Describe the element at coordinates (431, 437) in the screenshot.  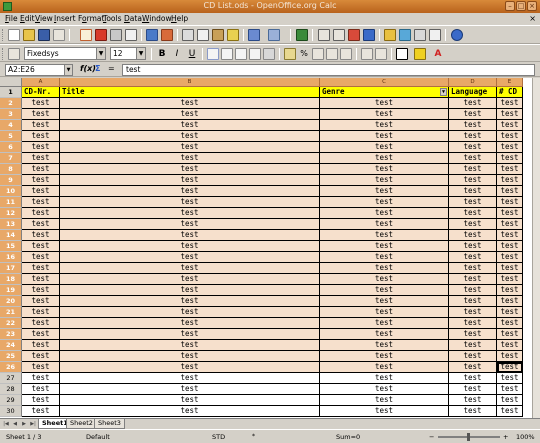
I see `zoom-out-icon: −` at that location.